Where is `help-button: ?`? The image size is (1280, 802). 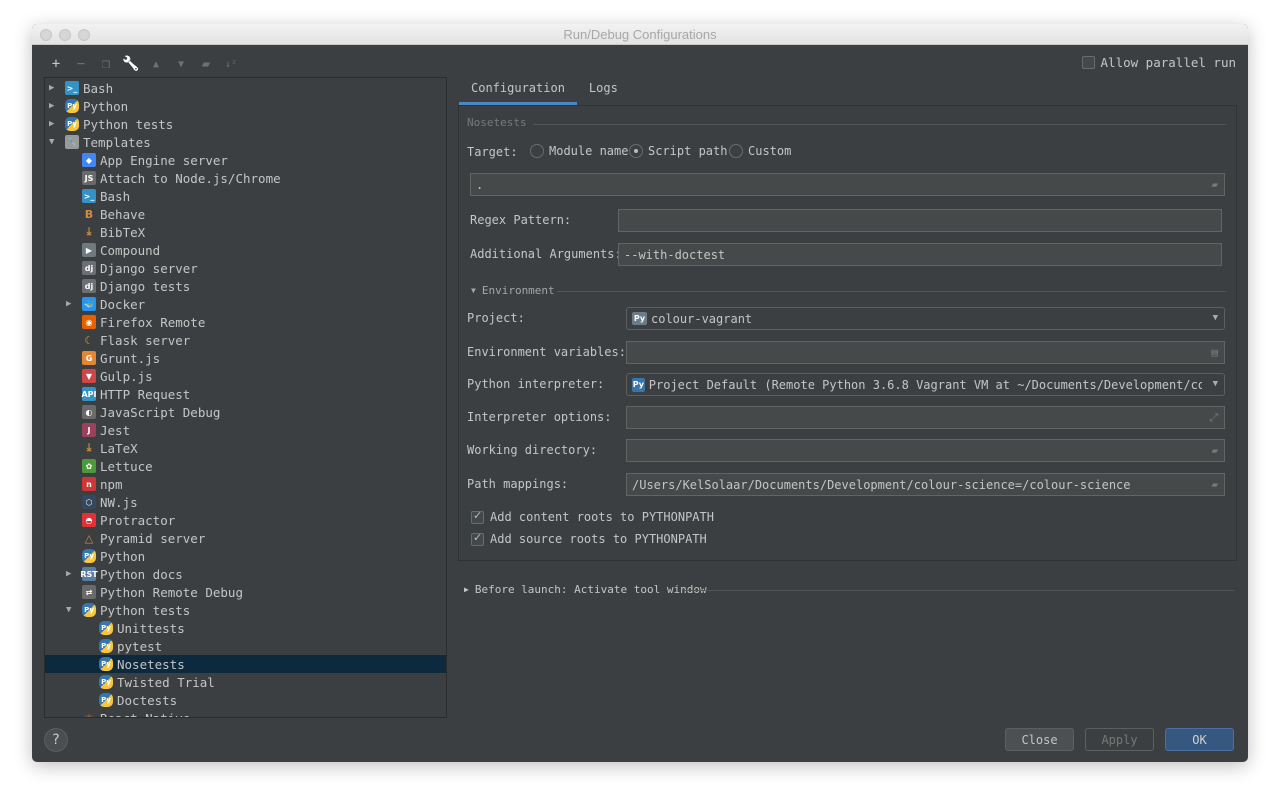
help-button: ? is located at coordinates (56, 740).